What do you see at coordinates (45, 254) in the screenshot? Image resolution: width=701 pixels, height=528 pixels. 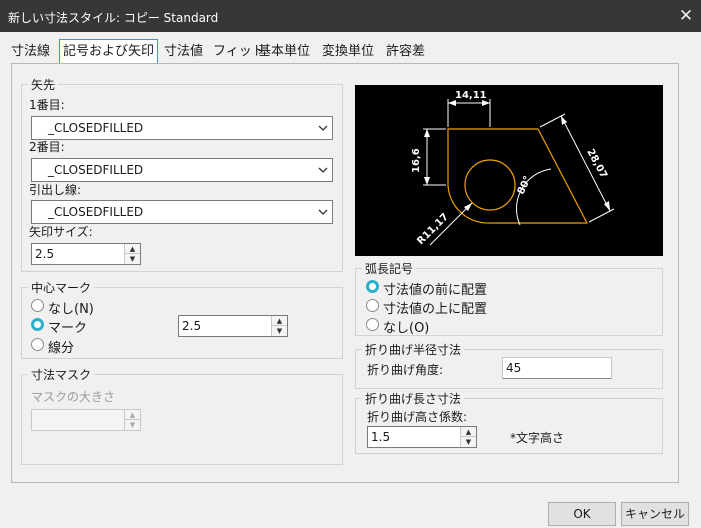 I see `arrow-size-value: 2.5` at bounding box center [45, 254].